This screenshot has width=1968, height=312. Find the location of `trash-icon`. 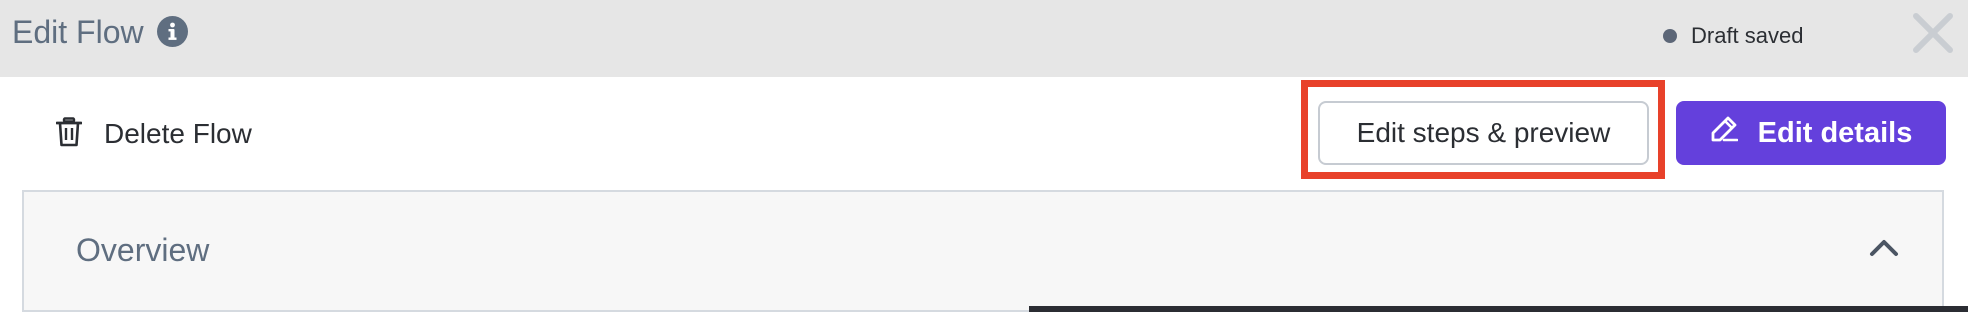

trash-icon is located at coordinates (69, 134).